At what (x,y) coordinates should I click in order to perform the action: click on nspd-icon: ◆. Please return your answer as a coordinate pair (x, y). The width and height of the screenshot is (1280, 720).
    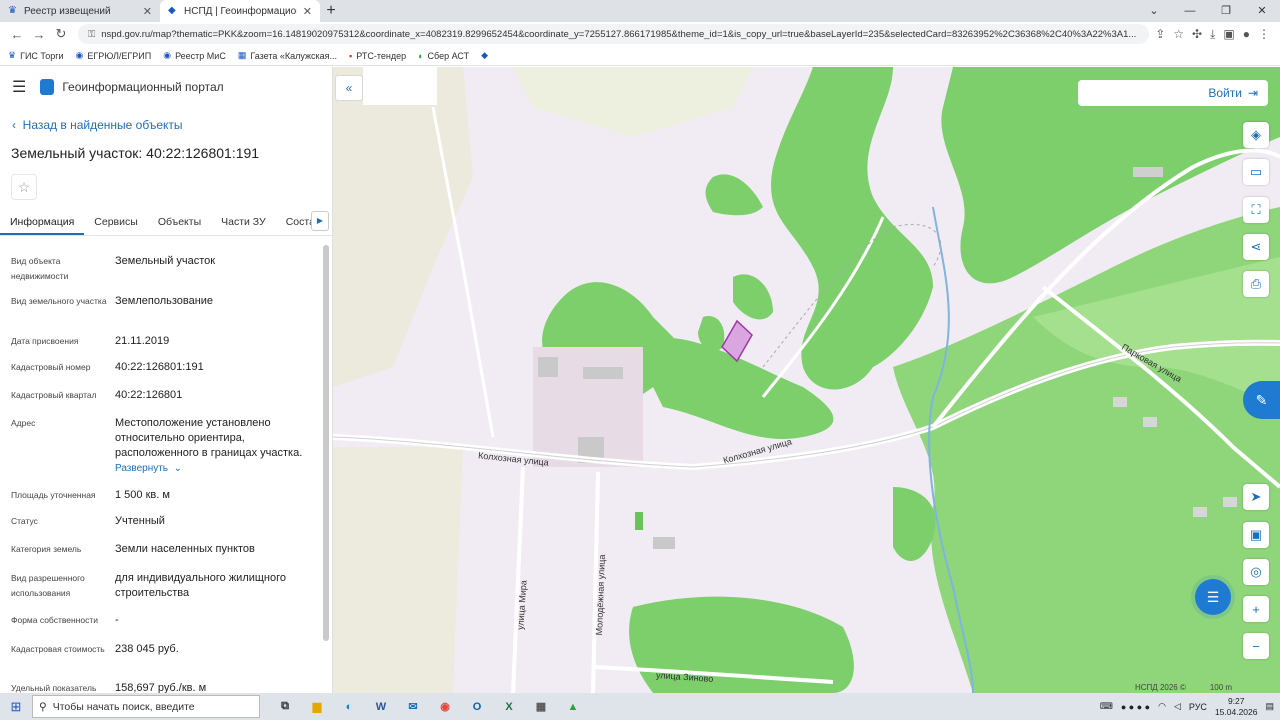
    Looking at the image, I should click on (172, 10).